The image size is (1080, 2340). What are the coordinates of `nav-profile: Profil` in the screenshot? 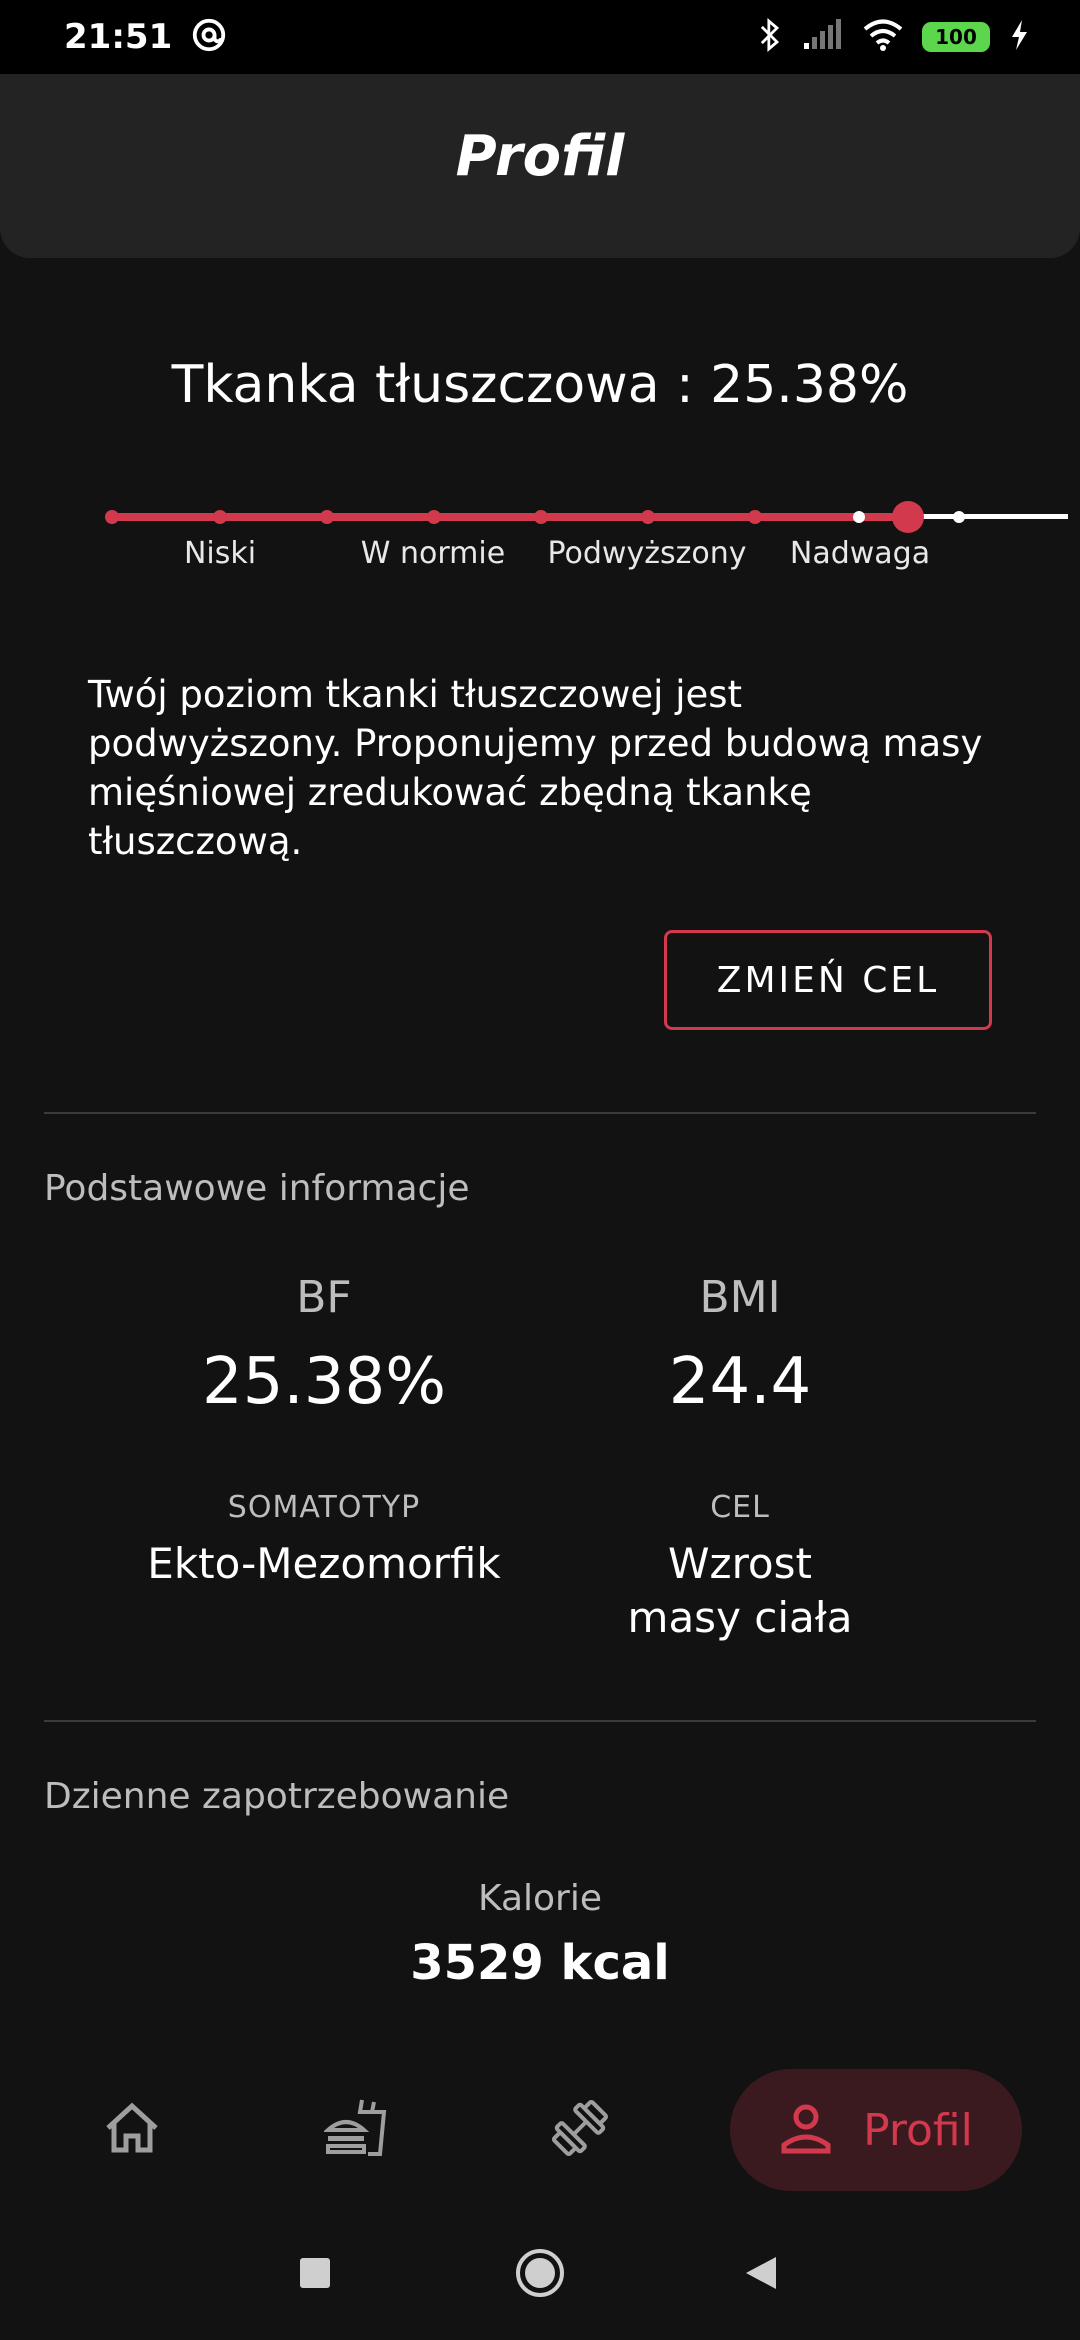 It's located at (876, 2130).